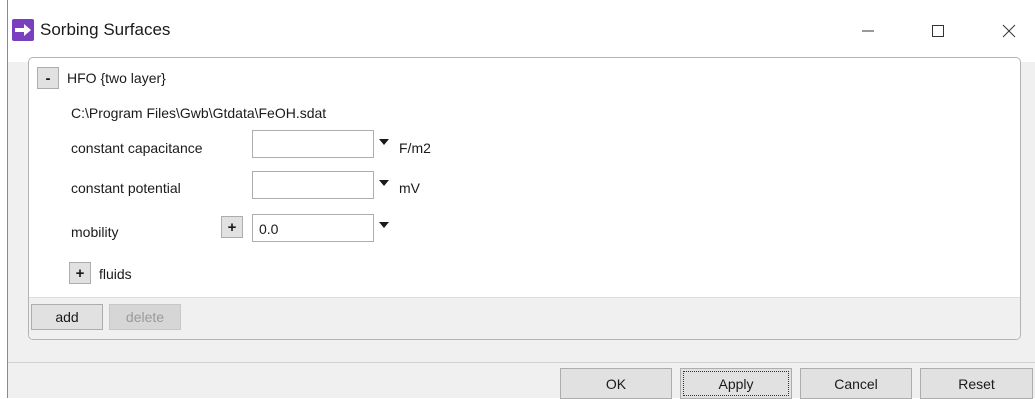  I want to click on cancel-button: Cancel, so click(856, 383).